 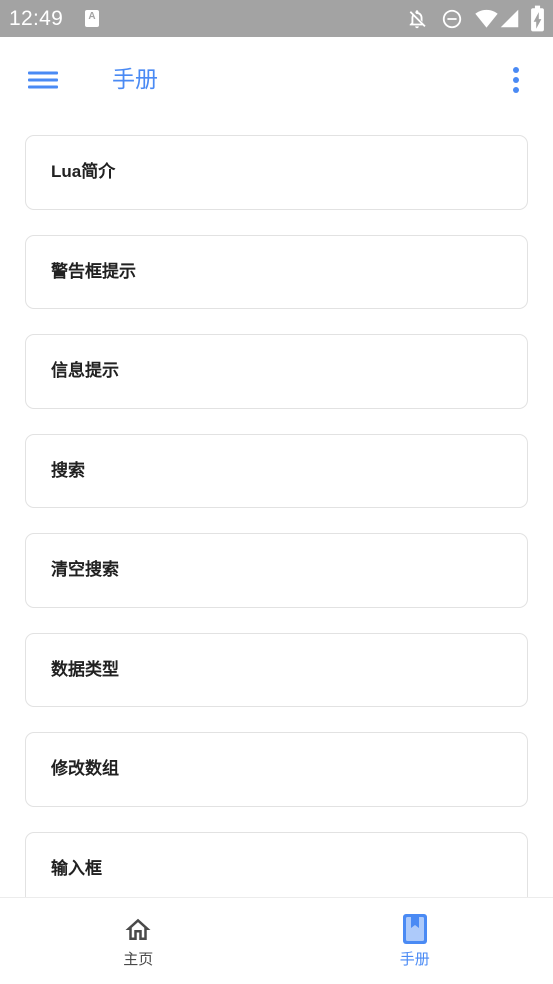 What do you see at coordinates (276, 271) in the screenshot?
I see `manual-item-alert-dialog: 警告框提示` at bounding box center [276, 271].